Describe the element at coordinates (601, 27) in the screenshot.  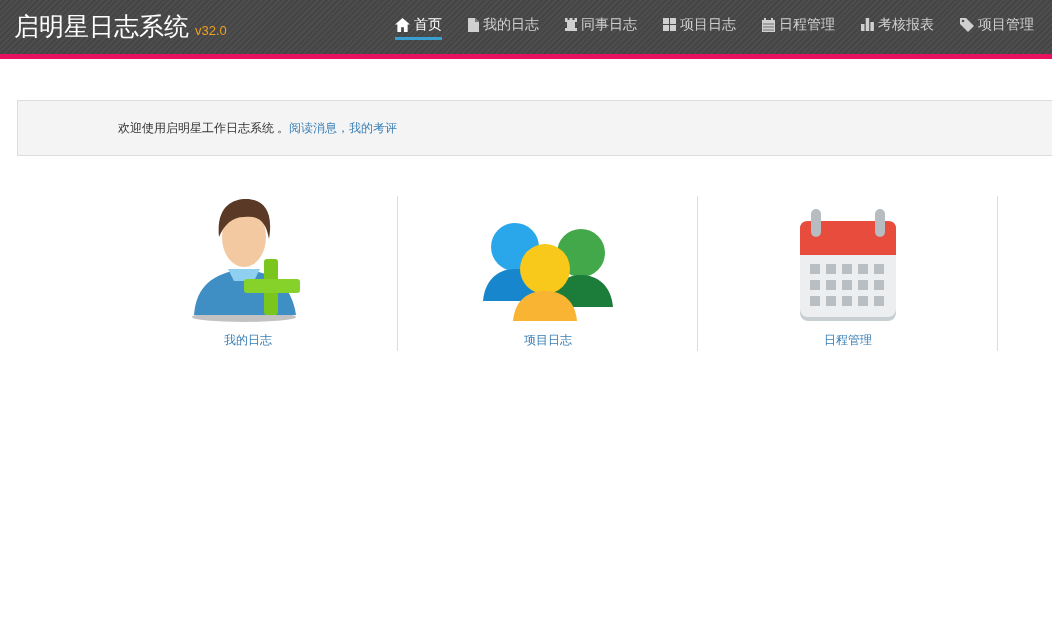
I see `nav-link: 同事日志` at that location.